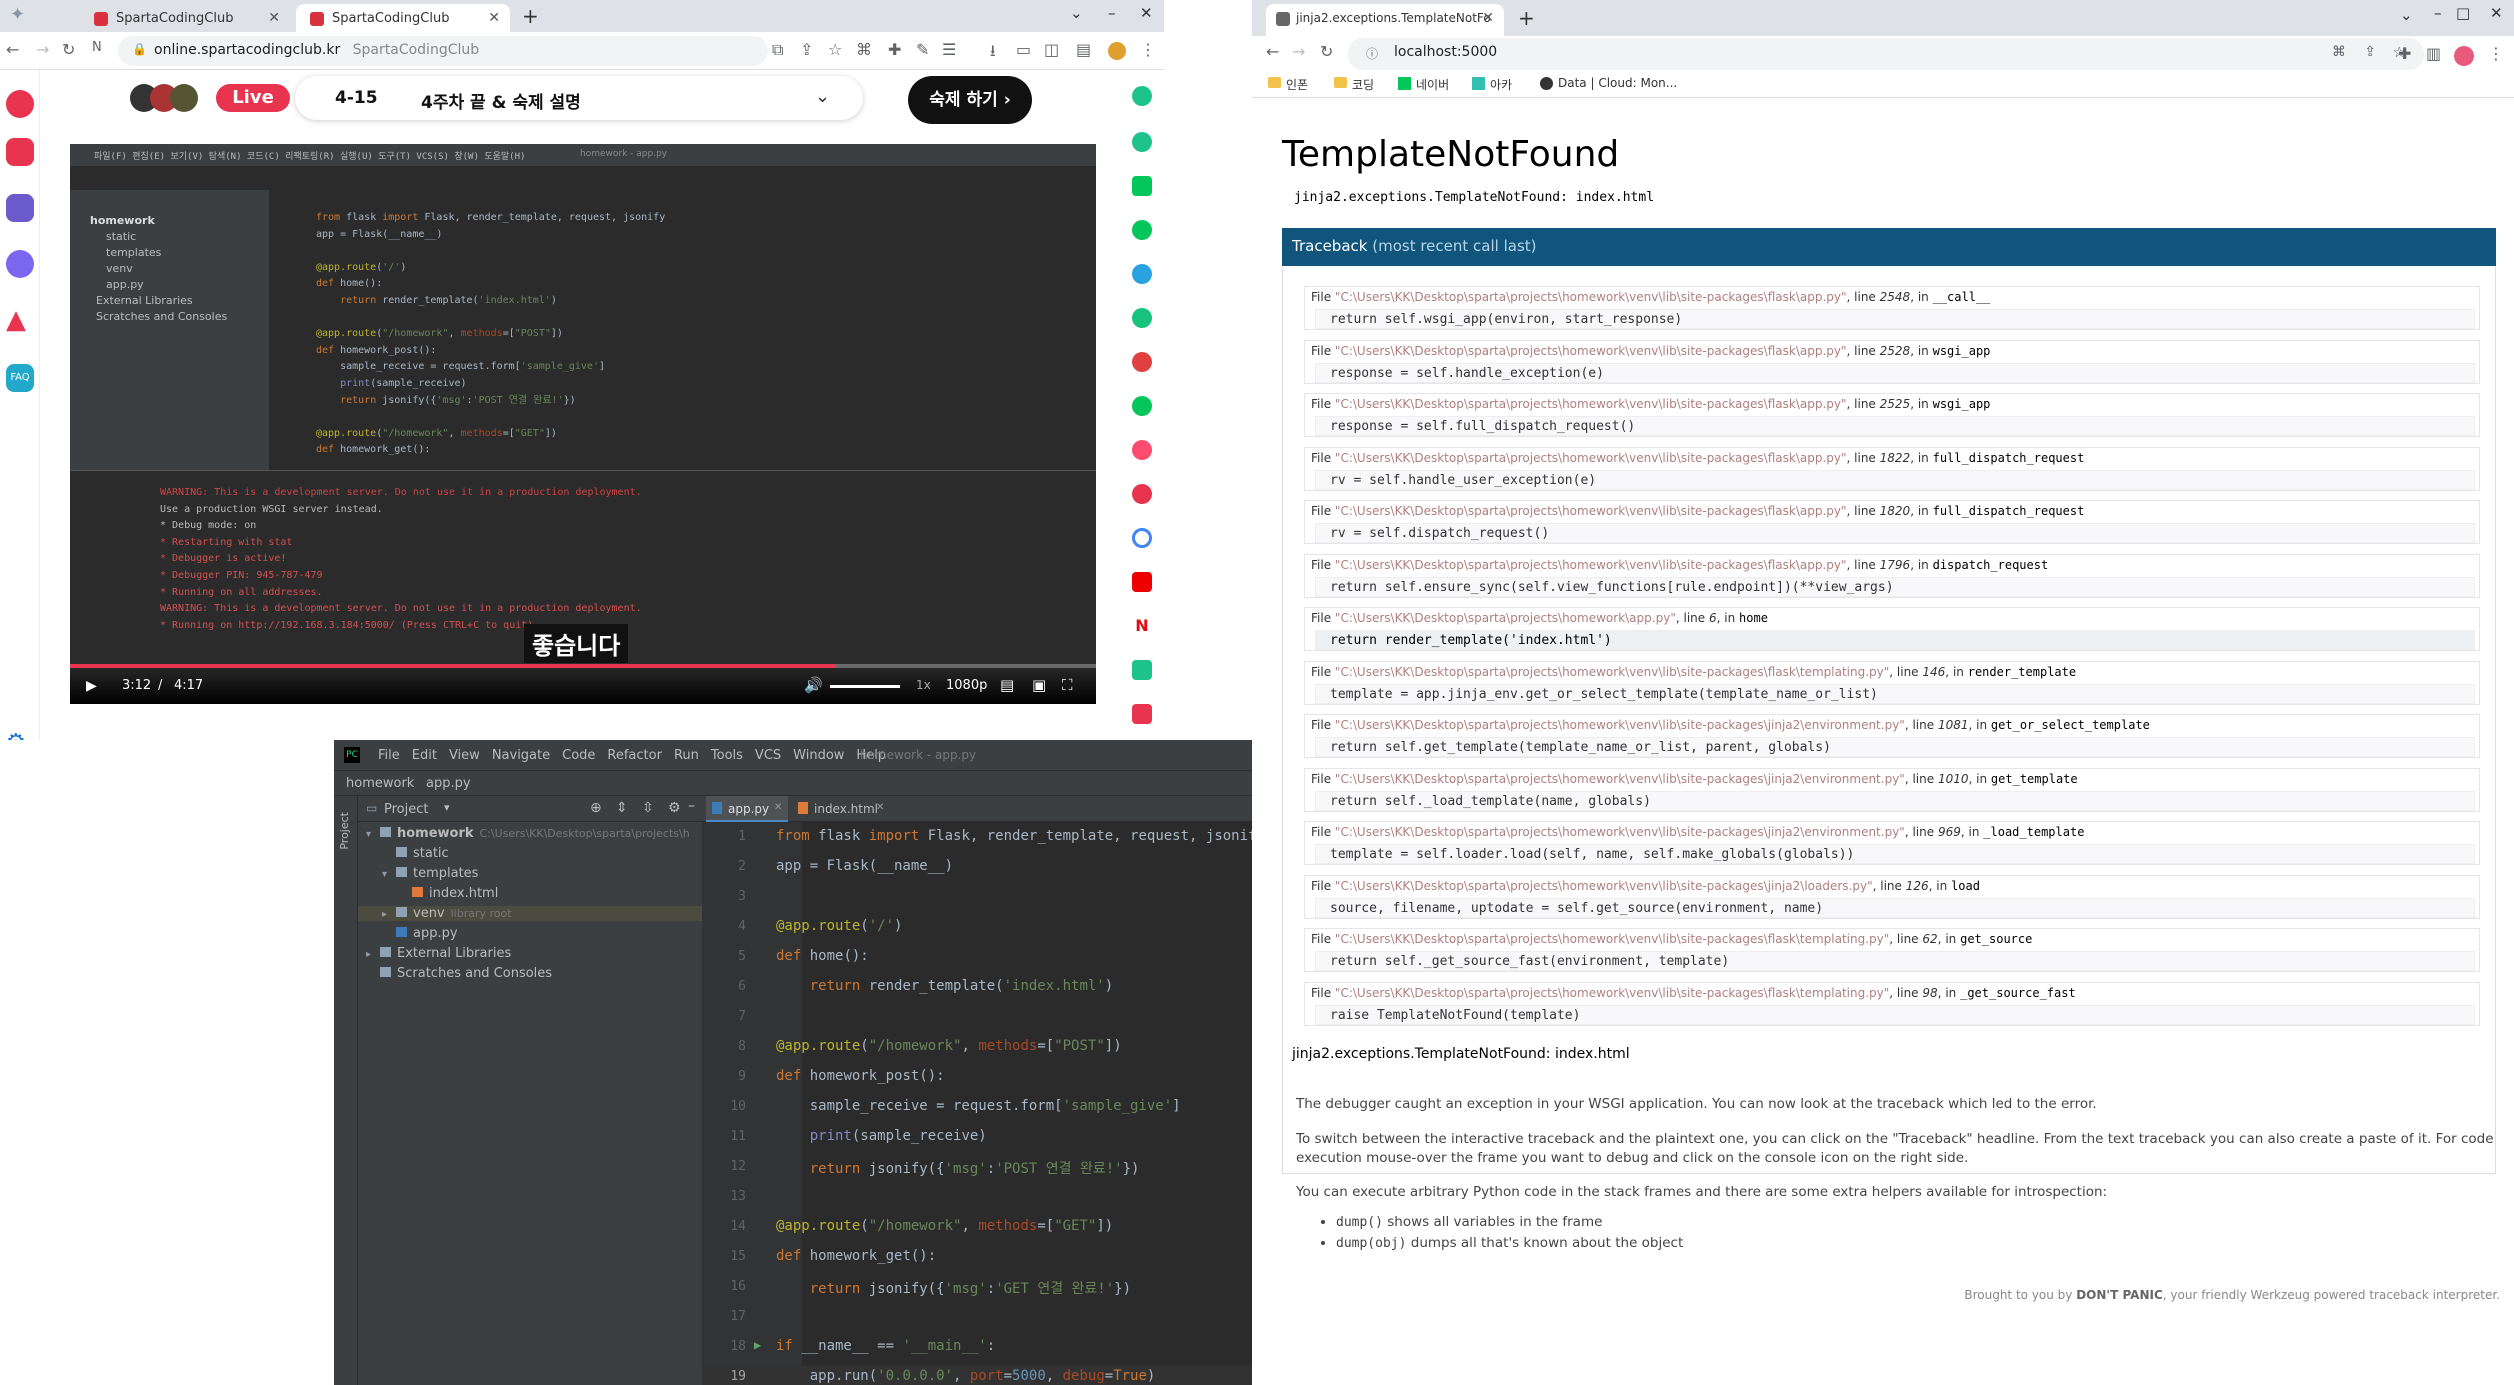  What do you see at coordinates (977, 928) in the screenshot?
I see `code-line: 4 @app.route('/')` at bounding box center [977, 928].